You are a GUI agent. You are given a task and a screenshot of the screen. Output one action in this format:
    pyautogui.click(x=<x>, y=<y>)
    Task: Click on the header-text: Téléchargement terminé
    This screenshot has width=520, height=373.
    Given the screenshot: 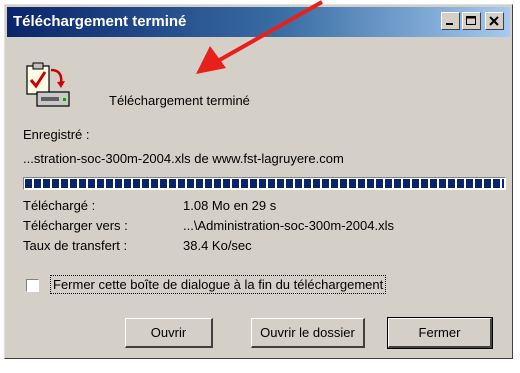 What is the action you would take?
    pyautogui.click(x=179, y=100)
    